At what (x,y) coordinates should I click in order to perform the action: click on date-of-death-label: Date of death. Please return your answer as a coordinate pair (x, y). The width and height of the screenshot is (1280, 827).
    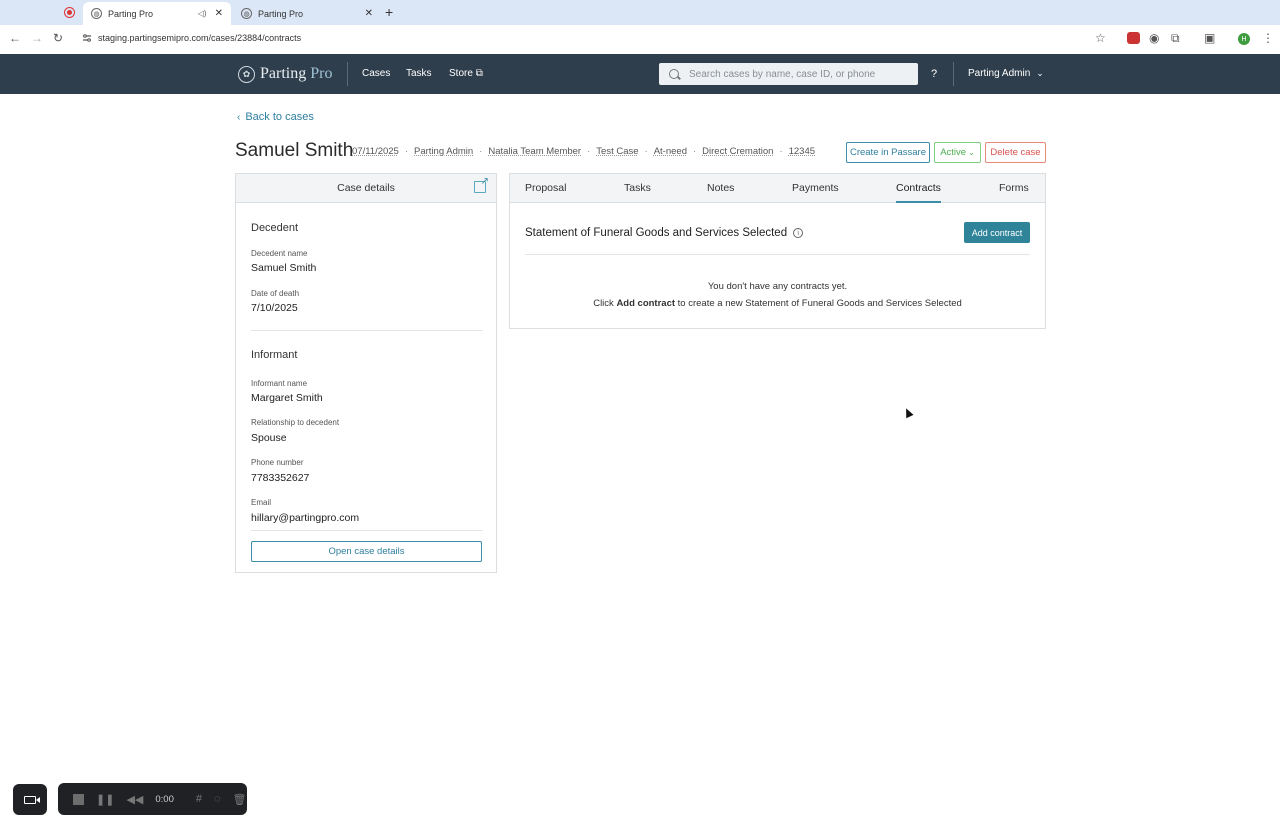
    Looking at the image, I should click on (275, 293).